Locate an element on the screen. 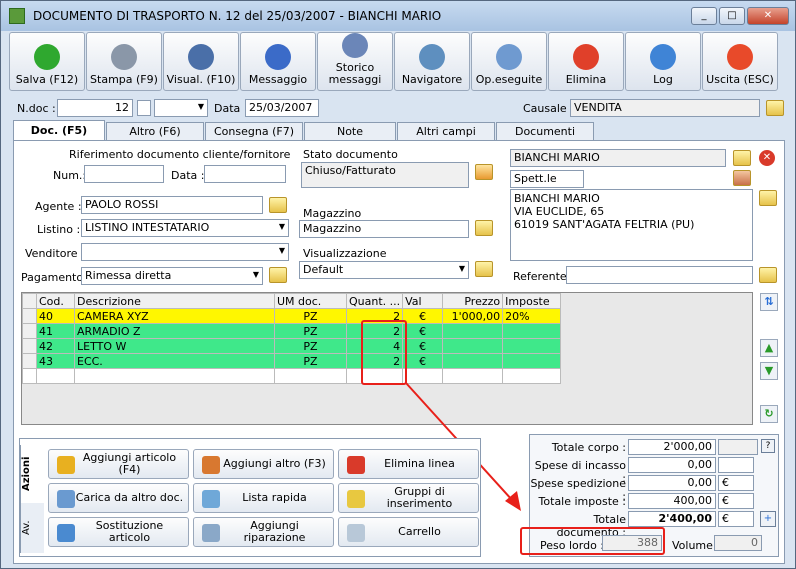 This screenshot has width=796, height=569. tab-azioni: Azioni is located at coordinates (32, 474).